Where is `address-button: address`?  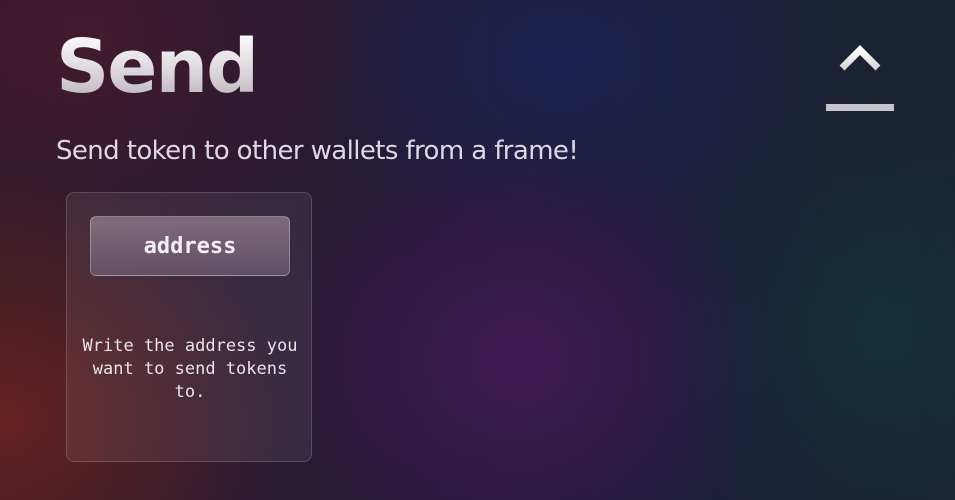 address-button: address is located at coordinates (190, 246).